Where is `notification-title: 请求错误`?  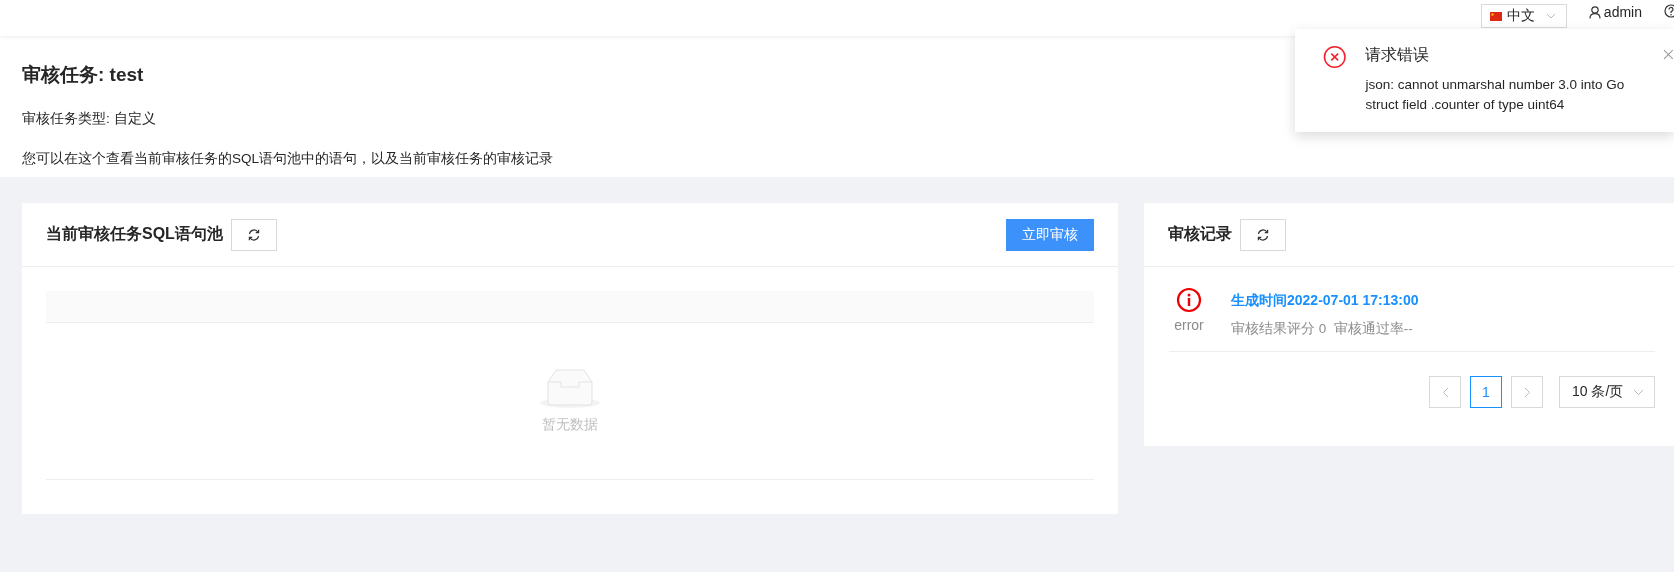
notification-title: 请求错误 is located at coordinates (1398, 55).